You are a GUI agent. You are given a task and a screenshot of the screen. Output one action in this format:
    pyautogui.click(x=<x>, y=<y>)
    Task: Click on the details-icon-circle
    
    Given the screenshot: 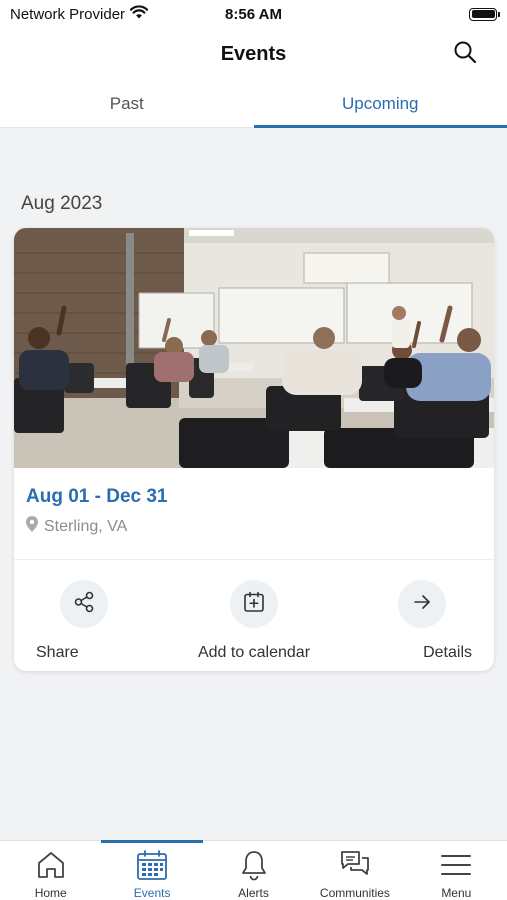 What is the action you would take?
    pyautogui.click(x=422, y=604)
    